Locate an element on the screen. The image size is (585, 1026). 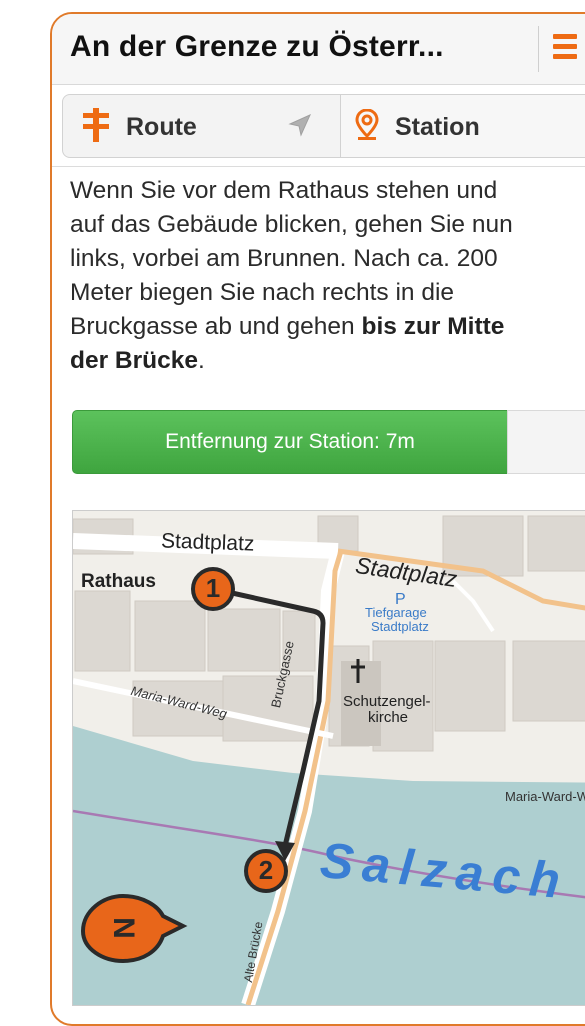
divider is located at coordinates (318, 166).